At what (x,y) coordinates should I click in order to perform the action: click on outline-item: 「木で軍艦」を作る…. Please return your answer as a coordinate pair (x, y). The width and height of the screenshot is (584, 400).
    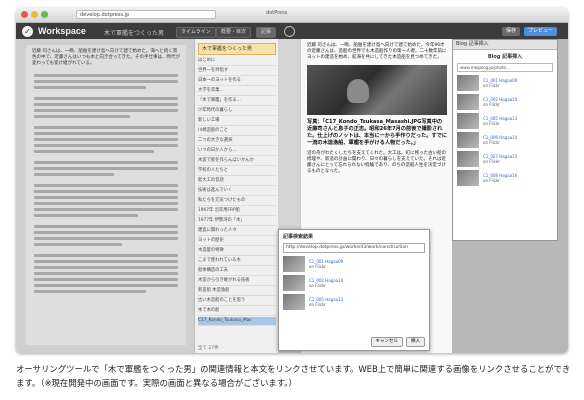
    Looking at the image, I should click on (237, 101).